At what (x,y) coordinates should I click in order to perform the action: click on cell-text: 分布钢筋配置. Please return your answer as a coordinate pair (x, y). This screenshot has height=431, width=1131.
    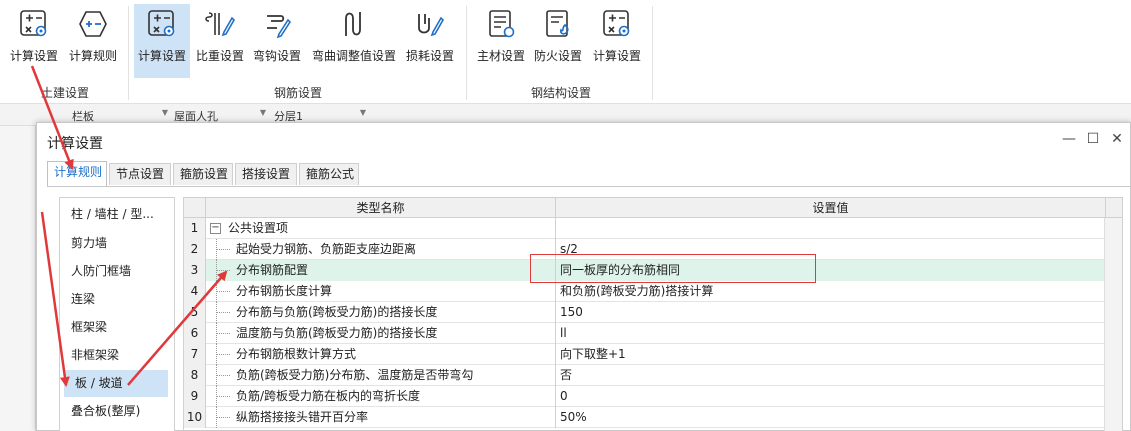
    Looking at the image, I should click on (272, 270).